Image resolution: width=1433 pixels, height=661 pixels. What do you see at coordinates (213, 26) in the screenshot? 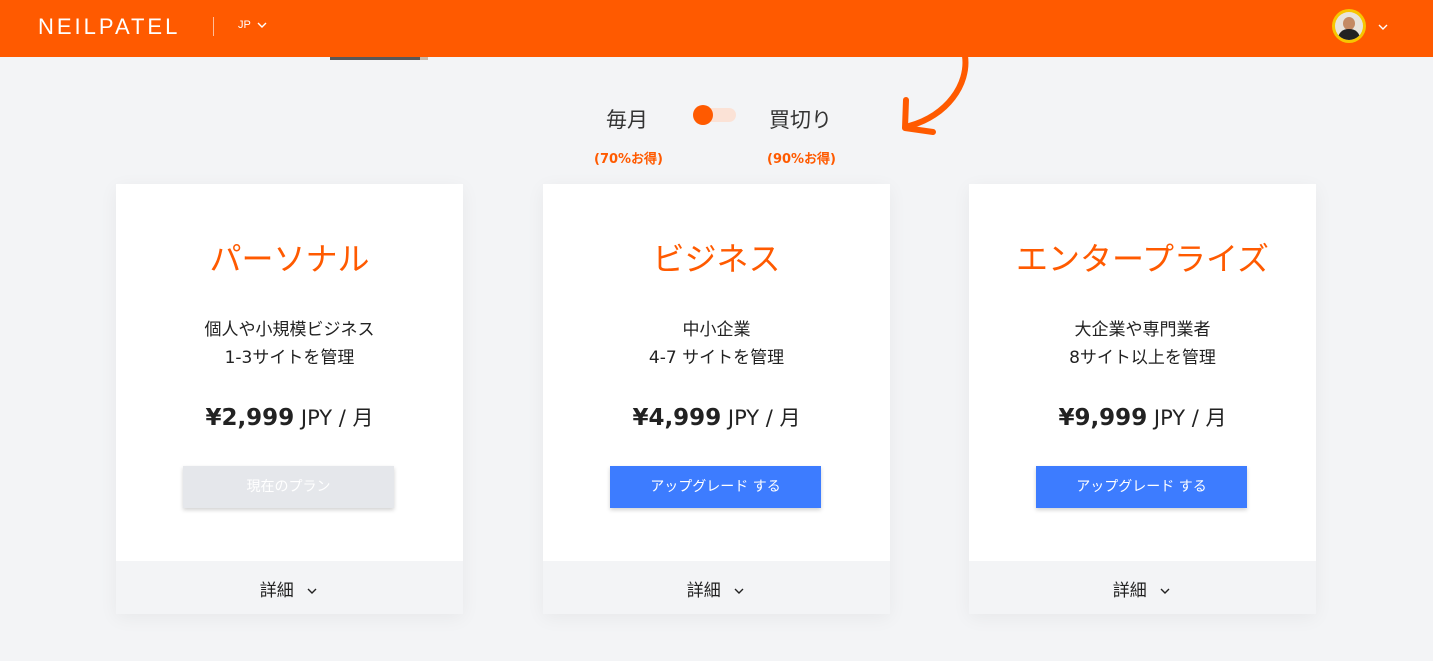
I see `header-divider` at bounding box center [213, 26].